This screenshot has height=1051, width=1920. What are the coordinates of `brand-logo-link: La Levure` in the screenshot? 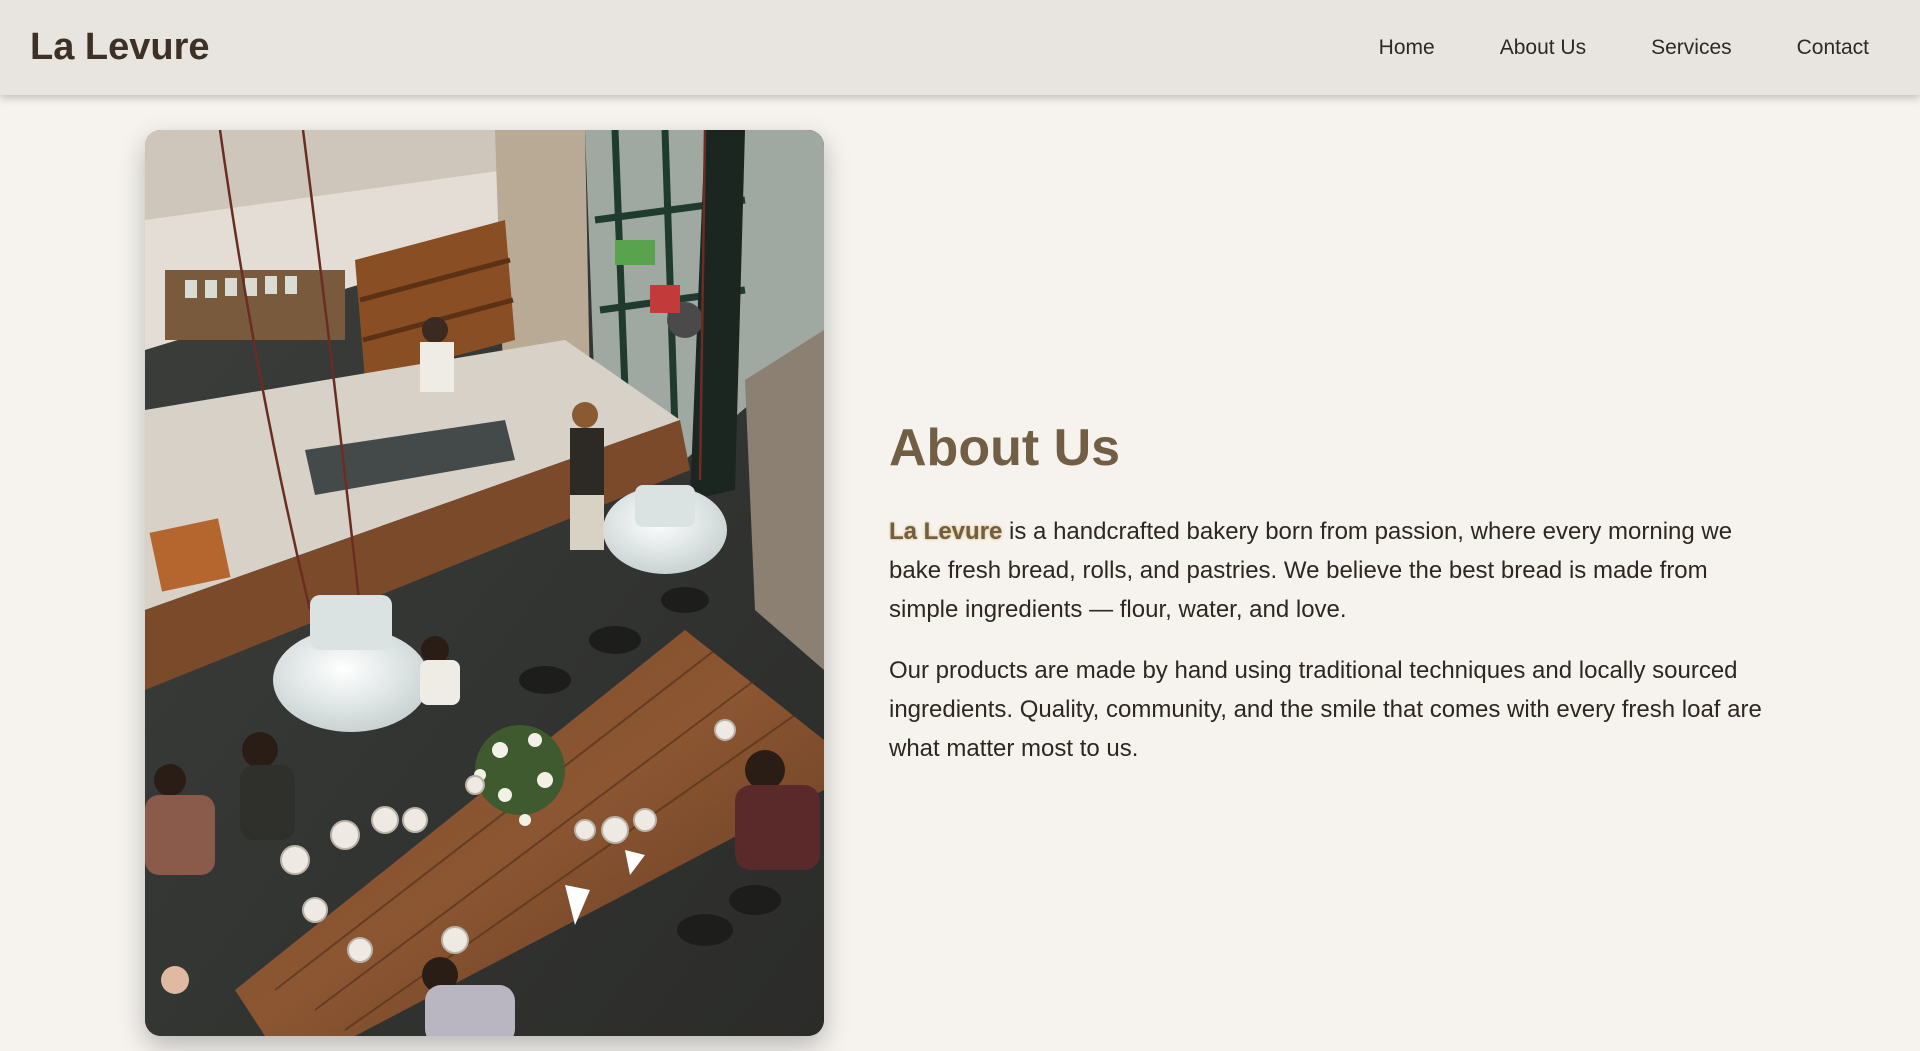 It's located at (120, 47).